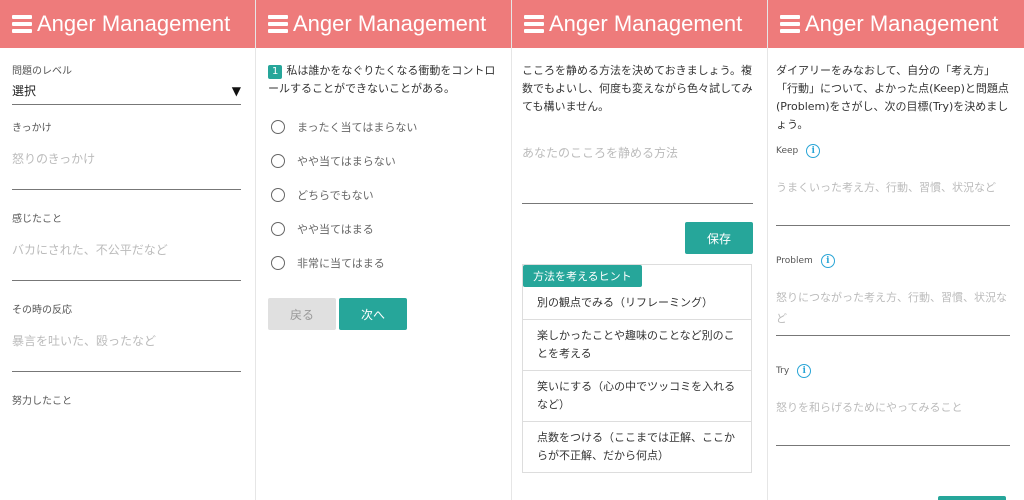  Describe the element at coordinates (42, 401) in the screenshot. I see `effort-label: 努力したこと` at that location.